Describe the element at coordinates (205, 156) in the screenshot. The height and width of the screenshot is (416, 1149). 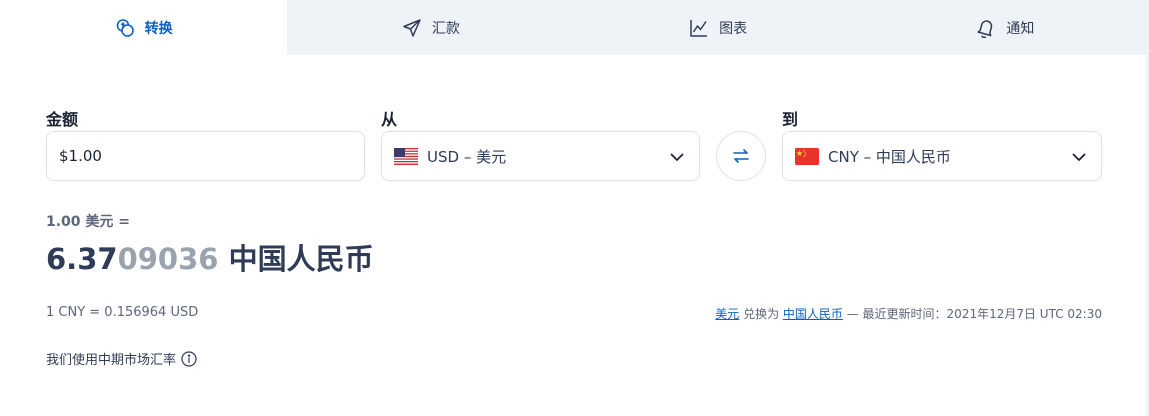
I see `amount-input: $1.00` at that location.